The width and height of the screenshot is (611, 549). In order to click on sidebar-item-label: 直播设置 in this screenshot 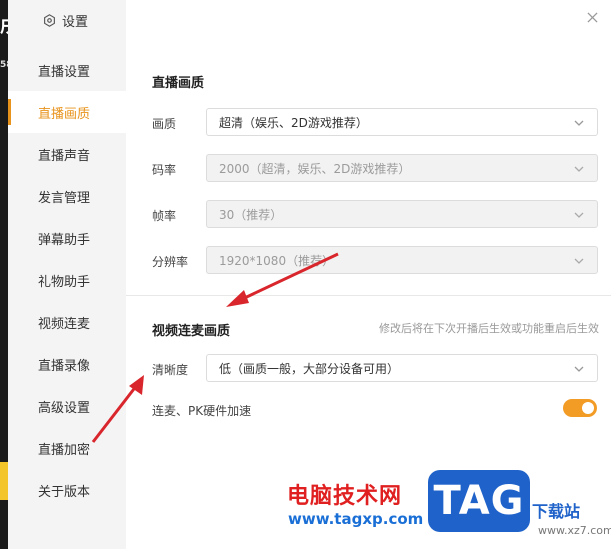, I will do `click(64, 72)`.